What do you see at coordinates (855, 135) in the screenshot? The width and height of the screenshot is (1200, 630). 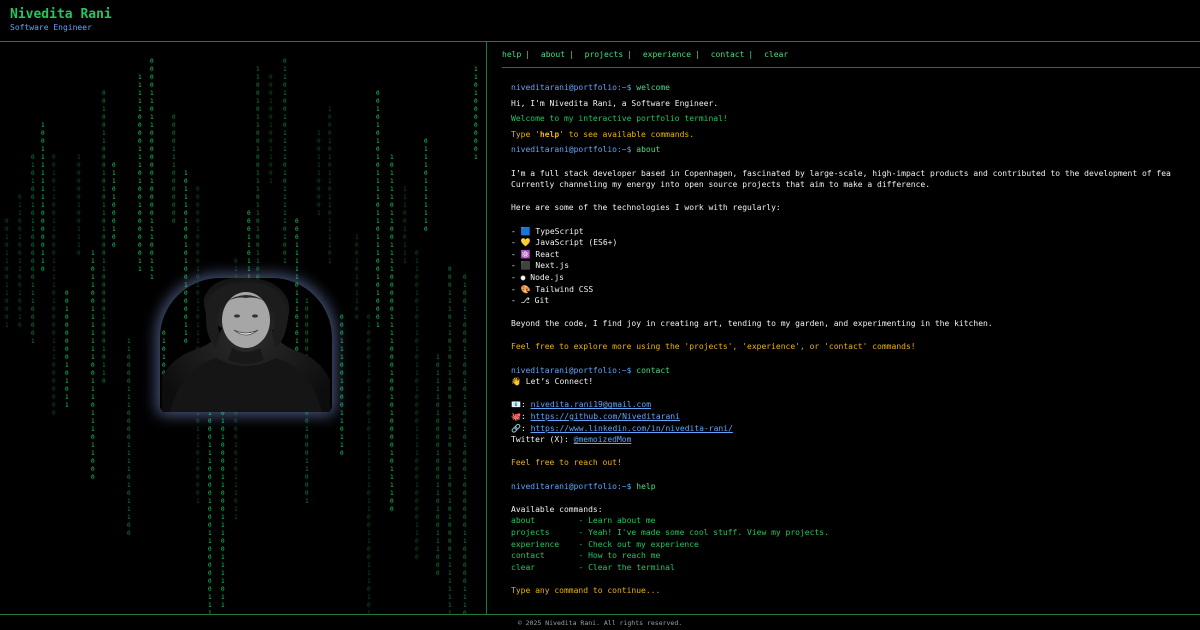 I see `help-hint: Type 'help' to see available commands.` at bounding box center [855, 135].